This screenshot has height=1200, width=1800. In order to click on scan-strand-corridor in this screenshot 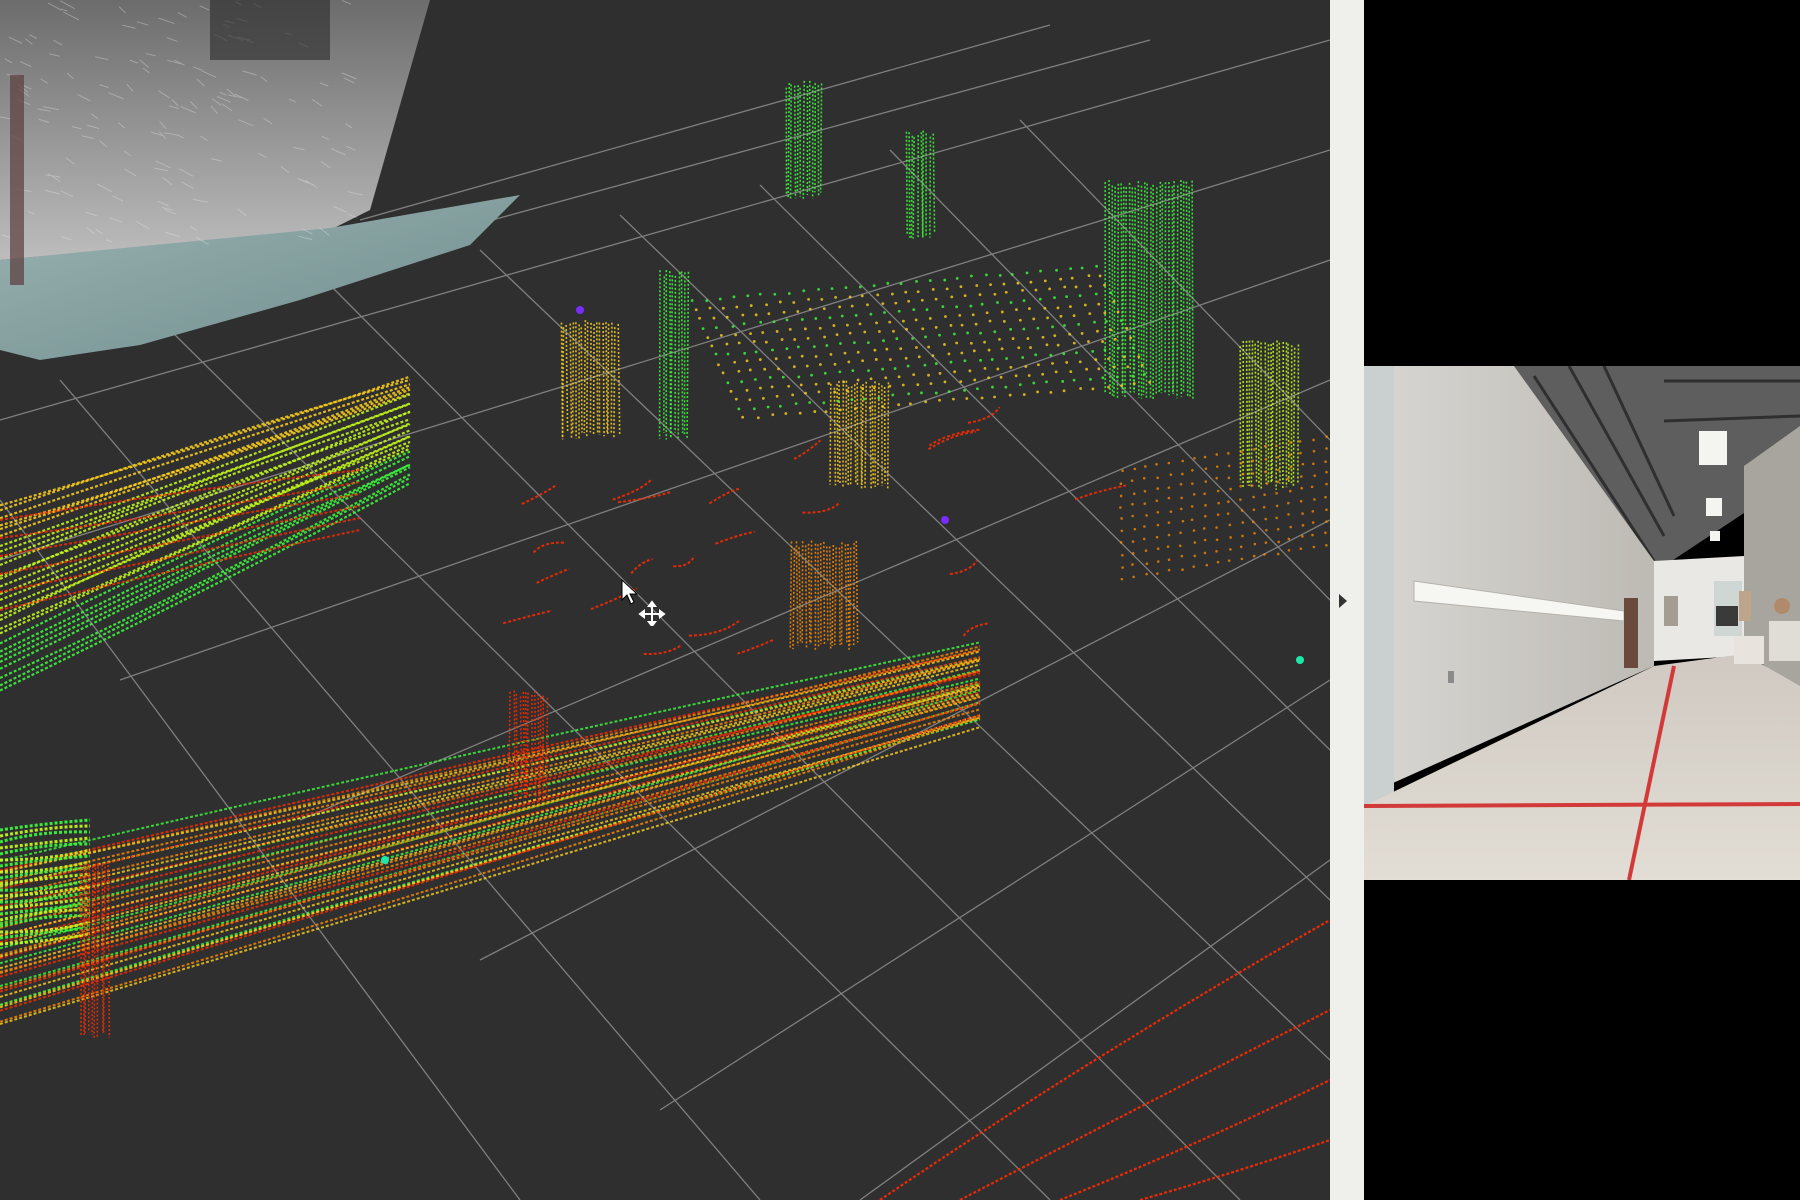, I will do `click(490, 760)`.